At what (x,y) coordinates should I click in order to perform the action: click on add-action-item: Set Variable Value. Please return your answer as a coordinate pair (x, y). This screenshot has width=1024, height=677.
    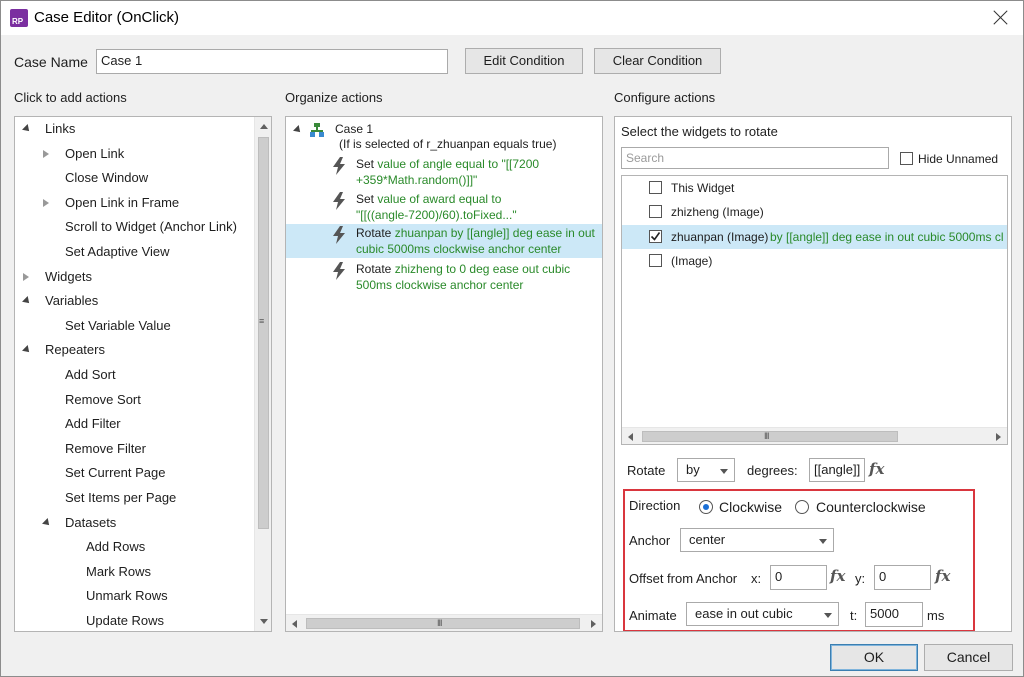
    Looking at the image, I should click on (134, 326).